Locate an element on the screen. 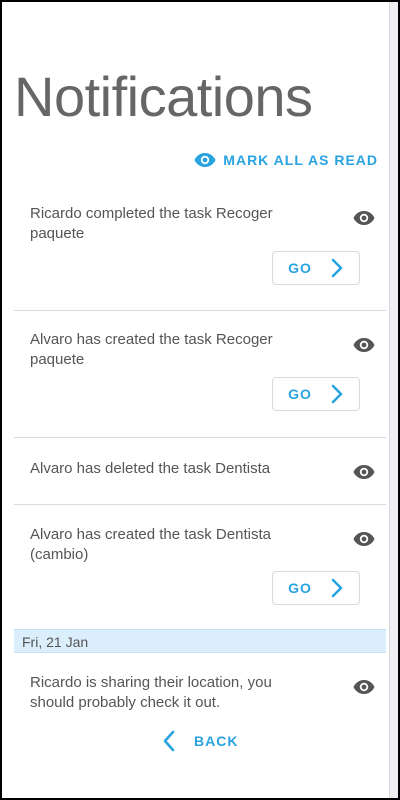 The height and width of the screenshot is (800, 400). scrollbar is located at coordinates (393, 400).